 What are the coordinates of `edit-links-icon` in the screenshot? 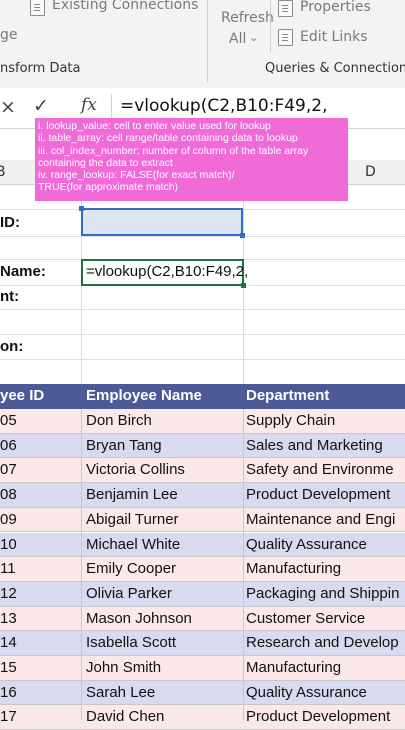 It's located at (285, 37).